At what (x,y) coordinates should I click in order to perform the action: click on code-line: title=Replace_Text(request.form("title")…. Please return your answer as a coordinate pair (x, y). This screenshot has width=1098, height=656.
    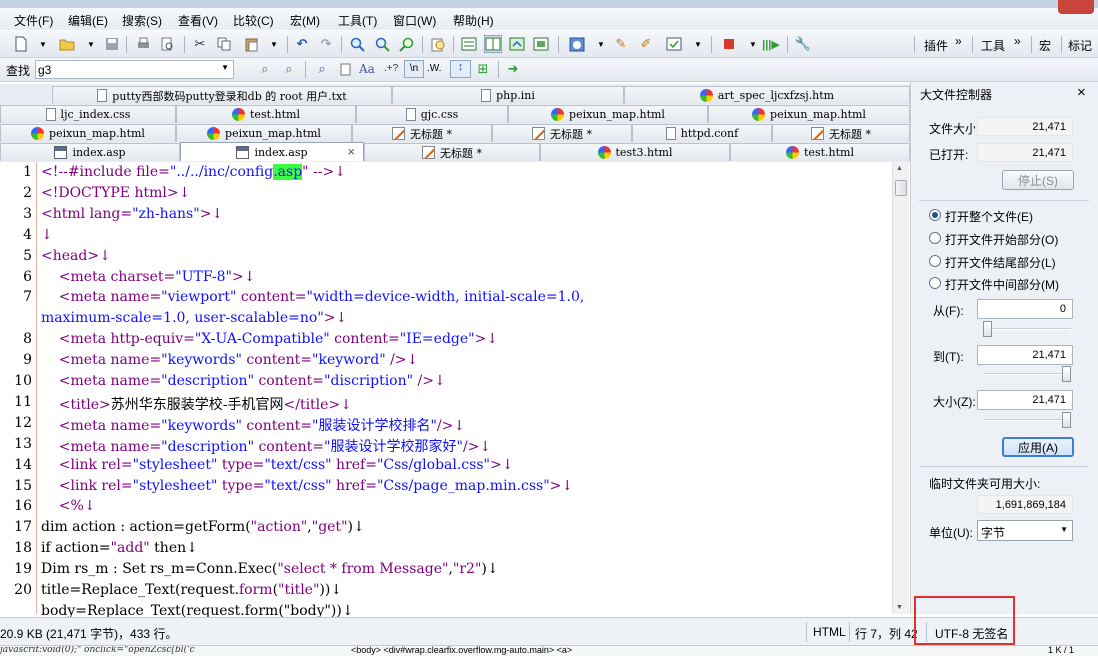
    Looking at the image, I should click on (191, 590).